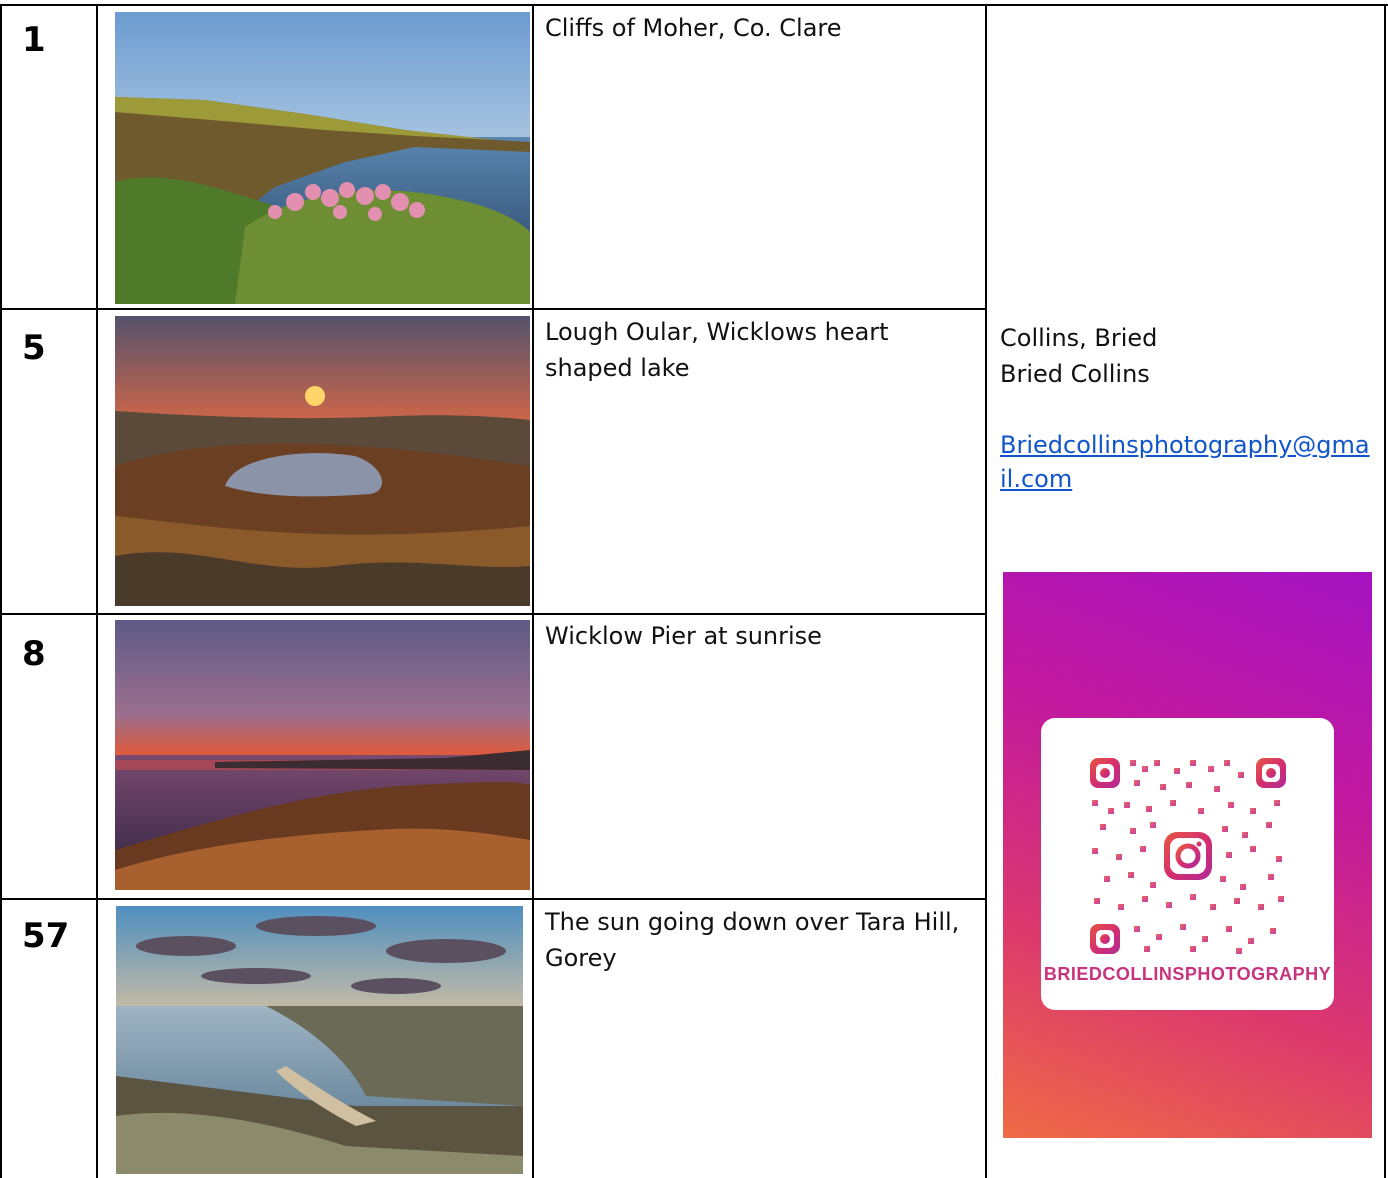  Describe the element at coordinates (1187, 356) in the screenshot. I see `photographer-name: Collins, Bried Bried Collins` at that location.